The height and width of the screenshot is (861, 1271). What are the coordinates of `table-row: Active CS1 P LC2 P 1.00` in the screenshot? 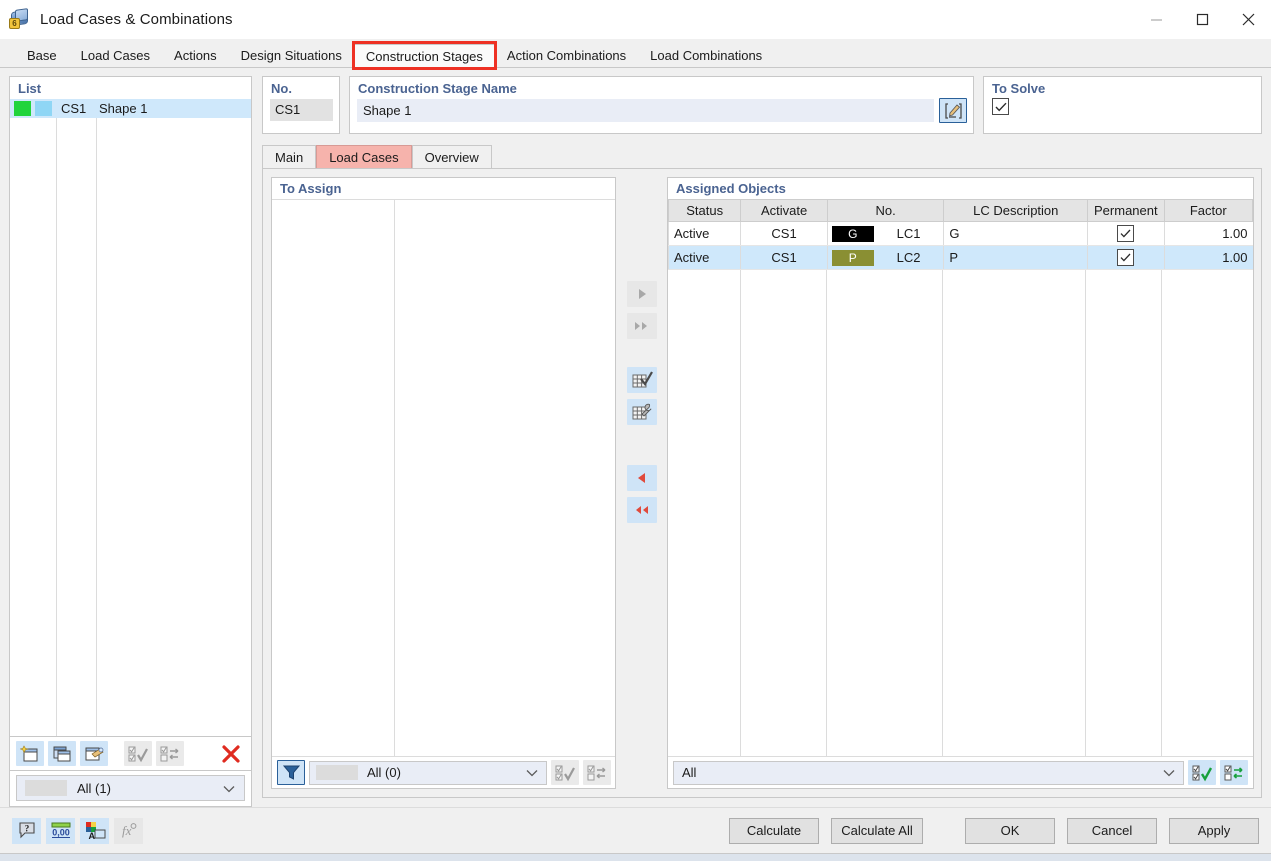 It's located at (960, 257).